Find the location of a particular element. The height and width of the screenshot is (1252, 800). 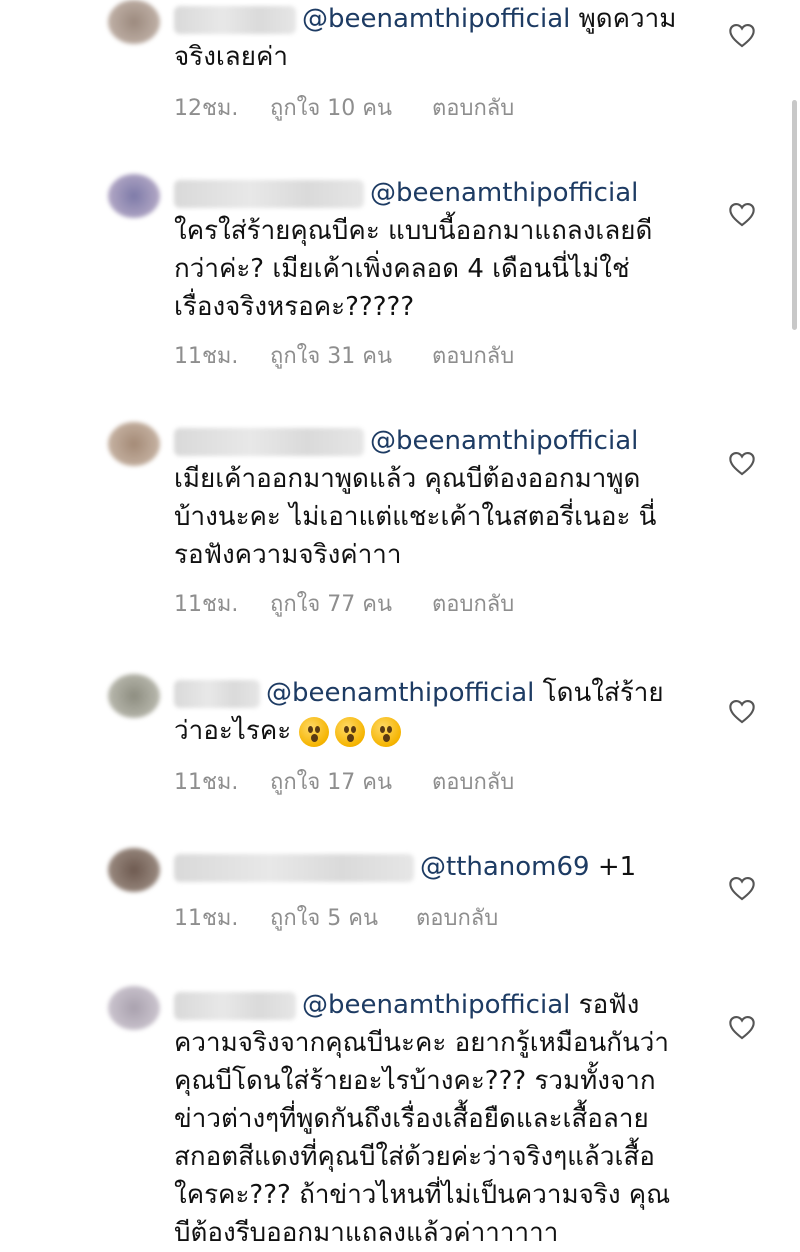

comment-body: @tthanom69 +1 is located at coordinates (439, 867).